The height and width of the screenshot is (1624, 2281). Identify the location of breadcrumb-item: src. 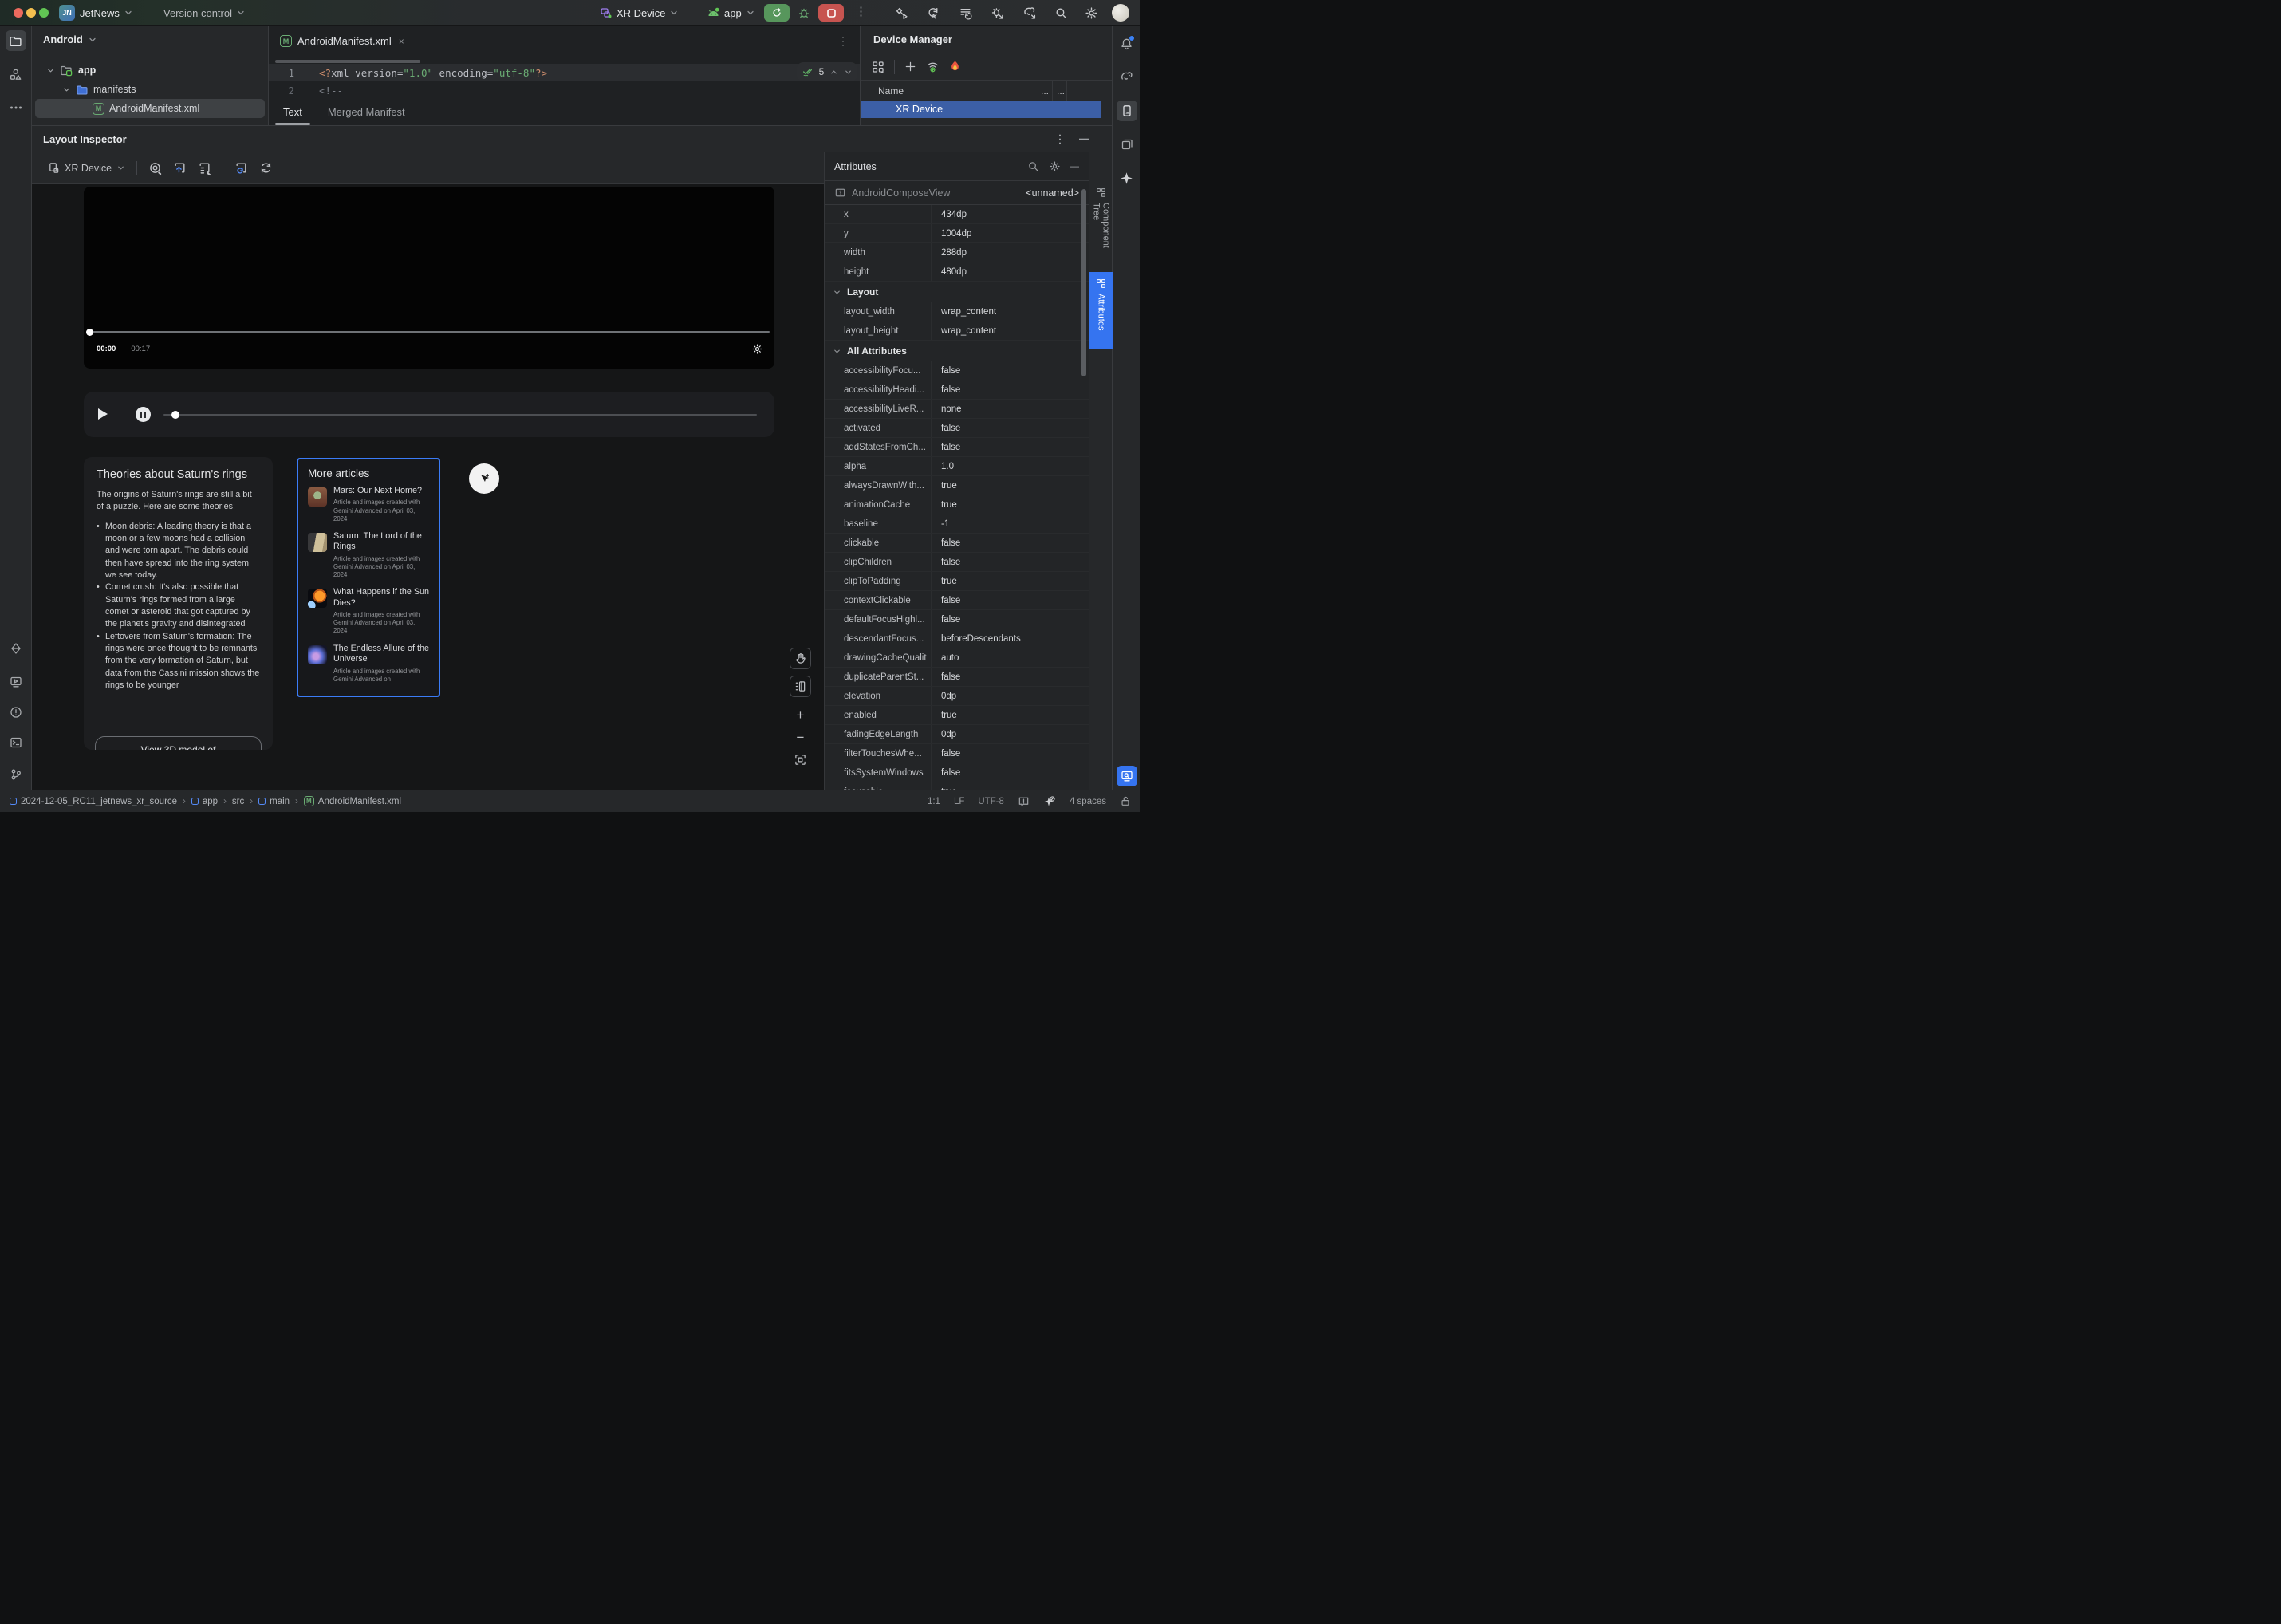
(238, 801).